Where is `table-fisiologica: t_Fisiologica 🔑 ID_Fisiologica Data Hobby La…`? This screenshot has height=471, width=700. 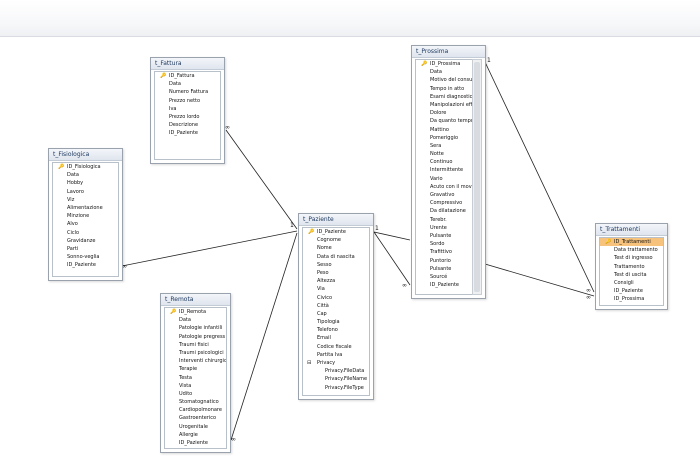 table-fisiologica: t_Fisiologica 🔑 ID_Fisiologica Data Hobby La… is located at coordinates (85, 214).